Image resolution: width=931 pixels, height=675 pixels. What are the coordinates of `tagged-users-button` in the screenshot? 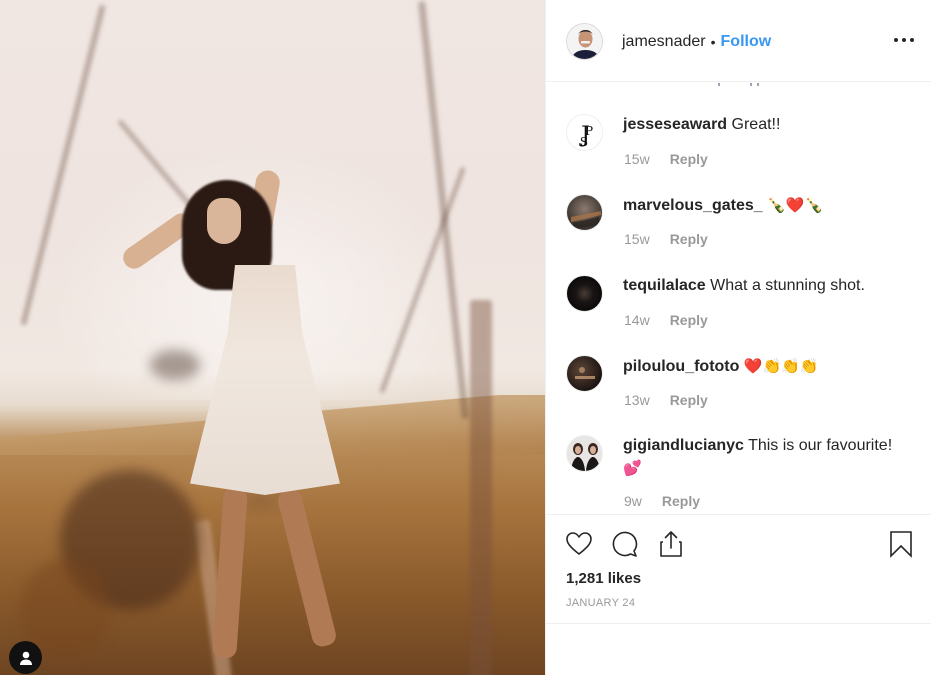 It's located at (25, 657).